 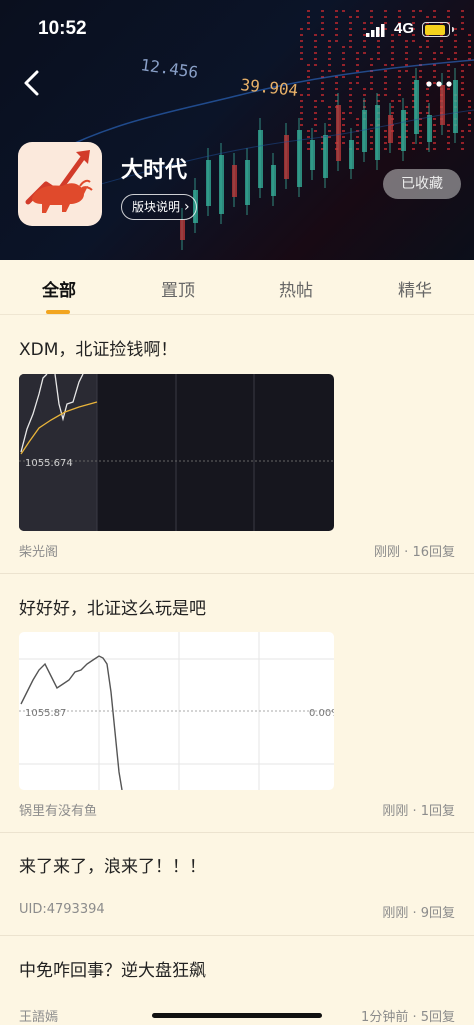 I want to click on post-author: 柴光阁, so click(x=38, y=550).